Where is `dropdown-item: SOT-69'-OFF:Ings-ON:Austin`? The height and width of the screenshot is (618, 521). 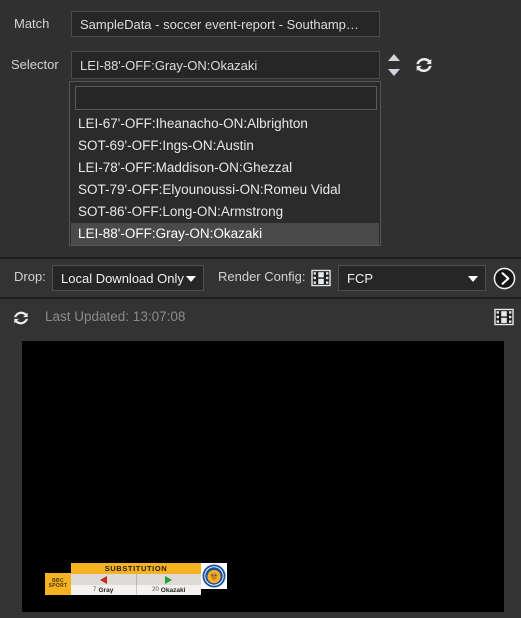 dropdown-item: SOT-69'-OFF:Ings-ON:Austin is located at coordinates (225, 146).